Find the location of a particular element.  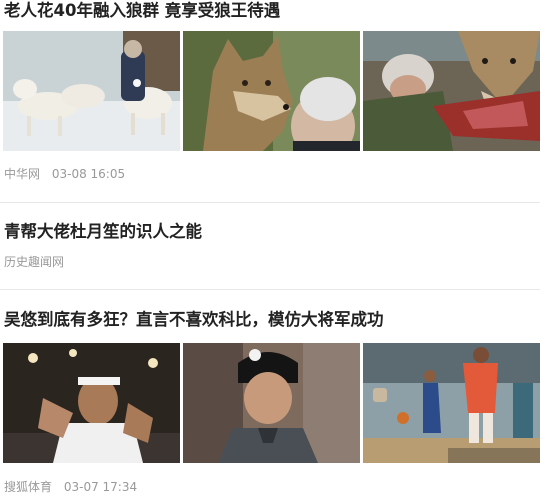

thumbnail-beanie-interview is located at coordinates (271, 403).